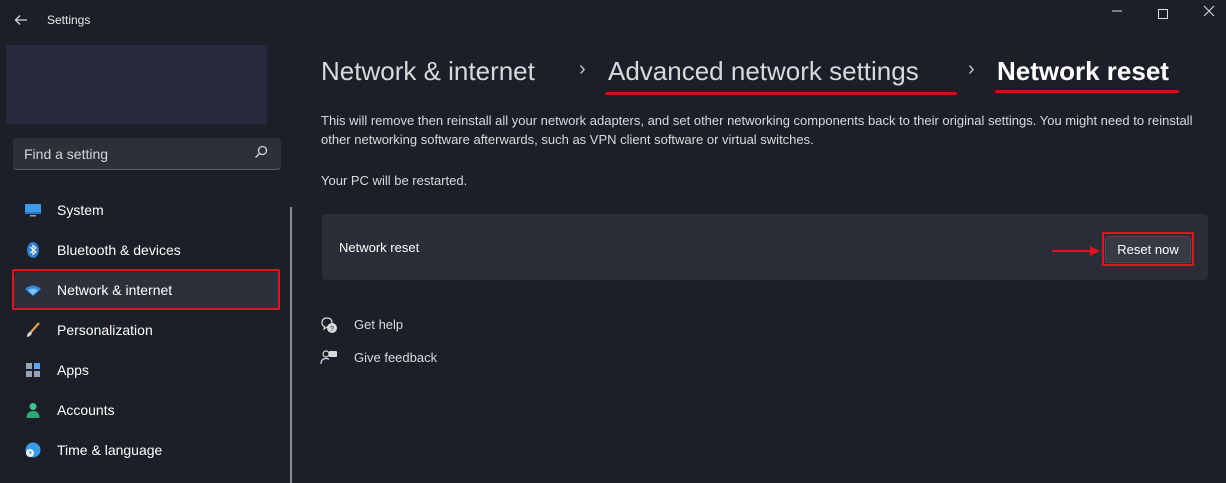  Describe the element at coordinates (69, 20) in the screenshot. I see `app-title: Settings` at that location.